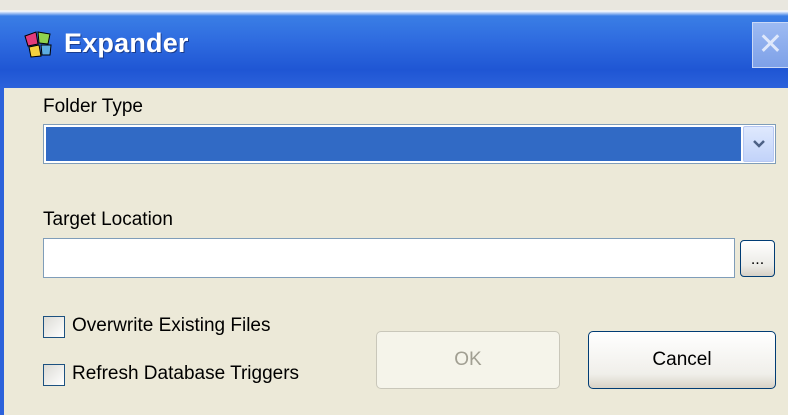 This screenshot has width=788, height=415. I want to click on refresh-triggers-label: Refresh Database Triggers, so click(185, 374).